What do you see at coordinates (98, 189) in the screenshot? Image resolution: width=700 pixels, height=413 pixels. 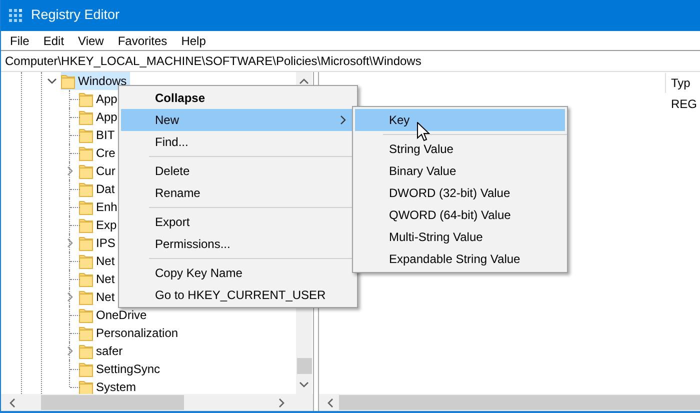 I see `tree-item: Dat` at bounding box center [98, 189].